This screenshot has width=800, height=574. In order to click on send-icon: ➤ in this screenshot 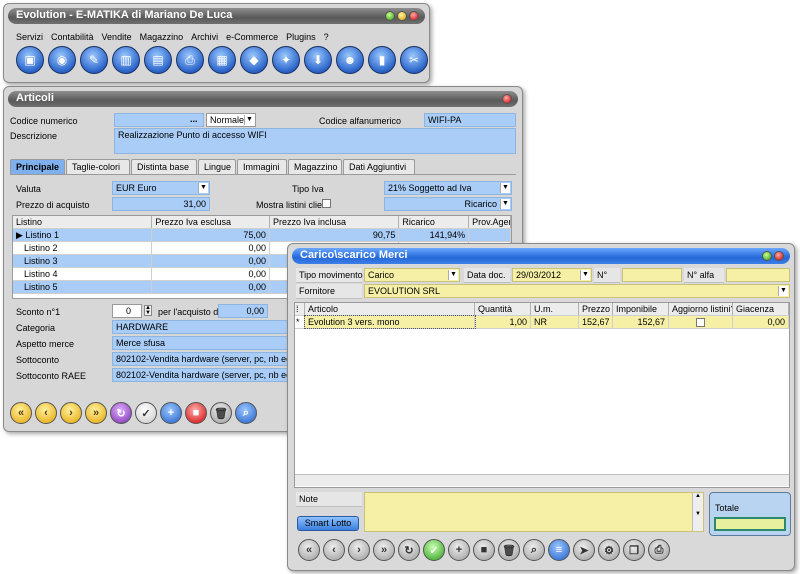, I will do `click(584, 550)`.